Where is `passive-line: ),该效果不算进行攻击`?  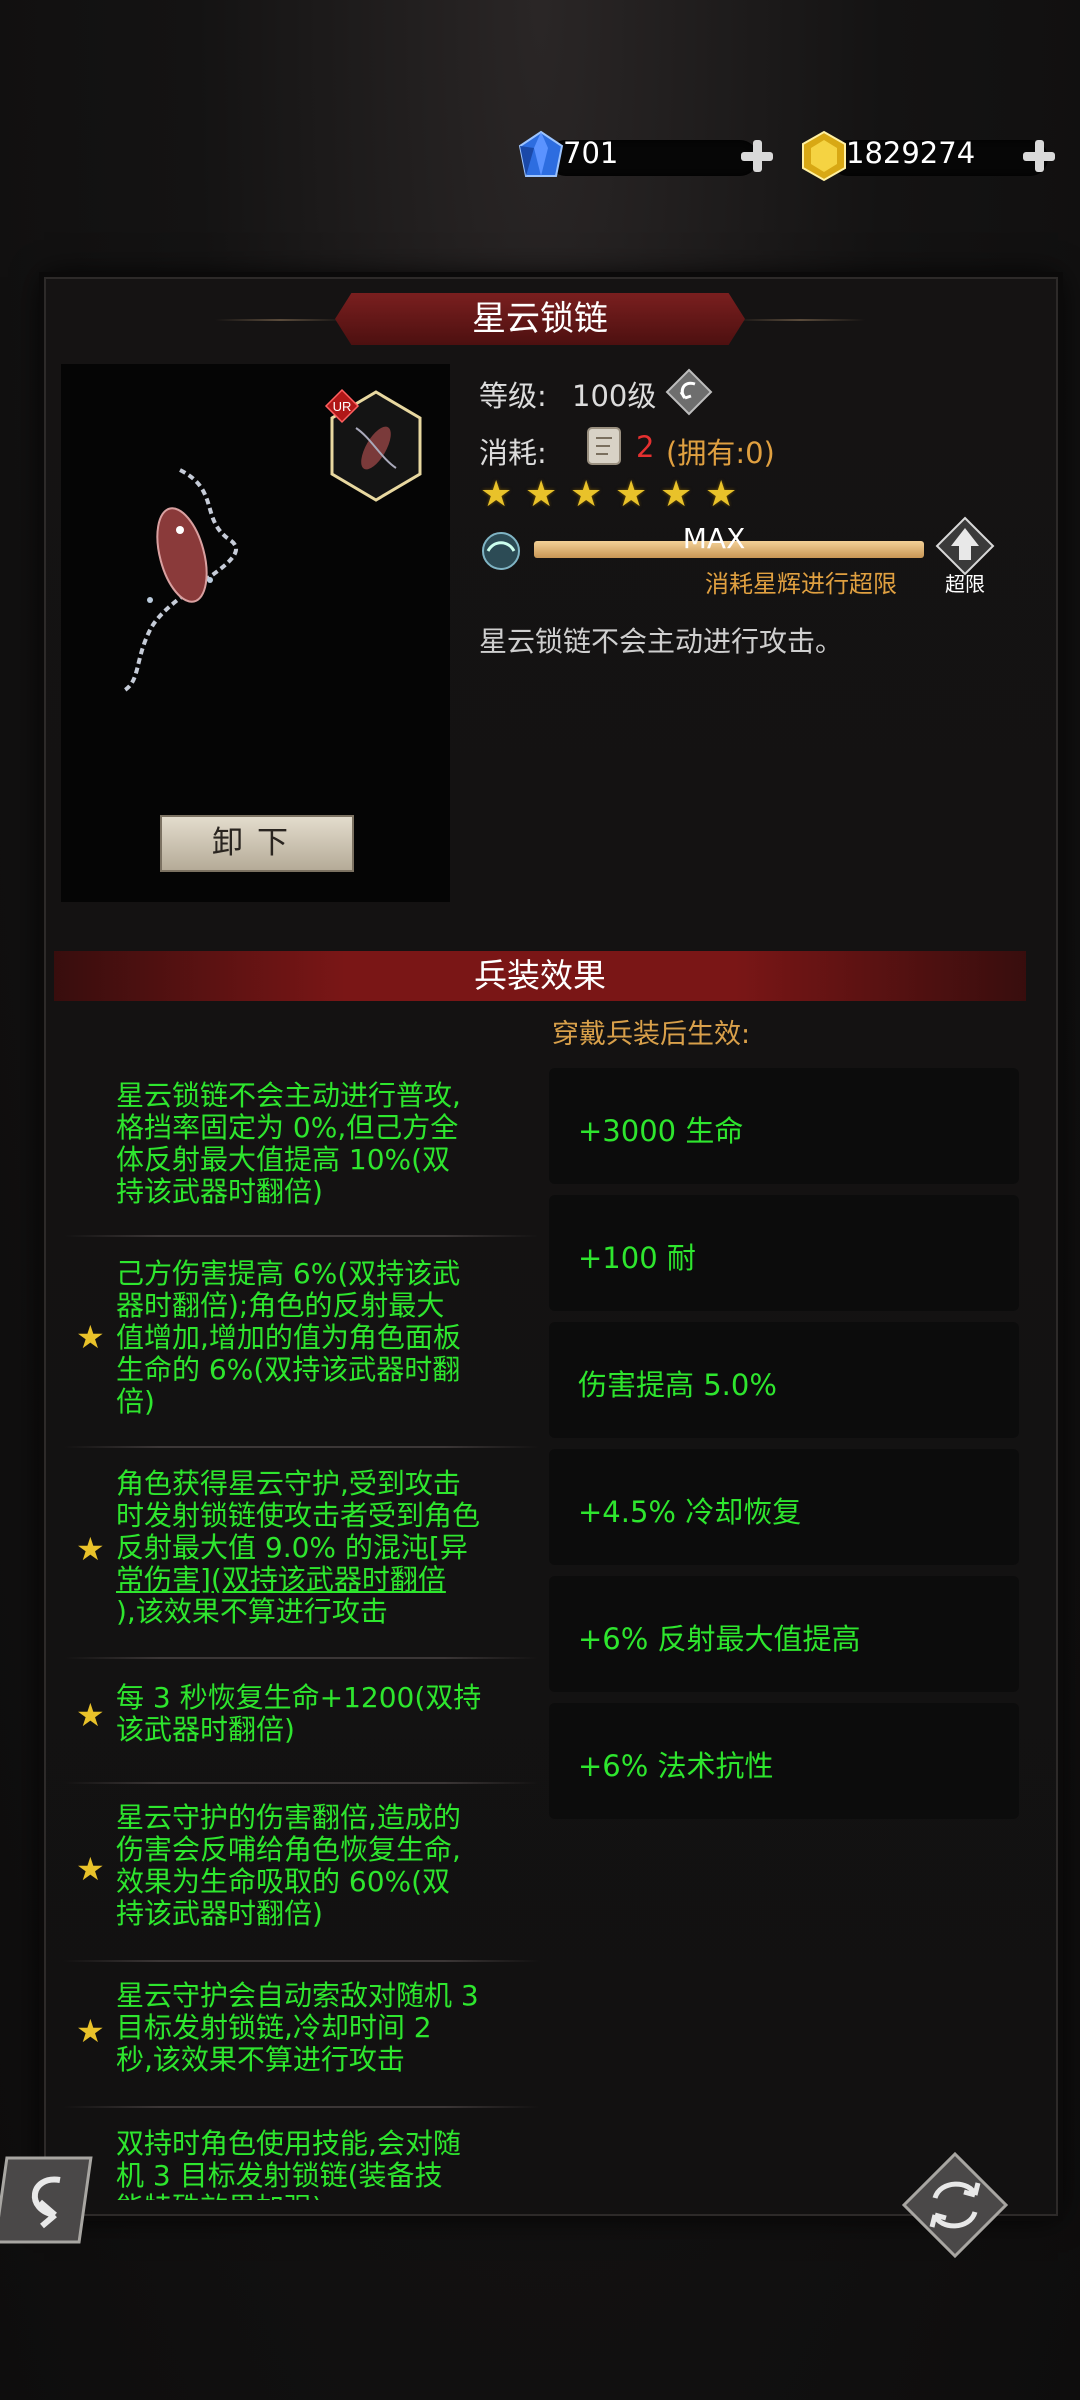 passive-line: ),该效果不算进行攻击 is located at coordinates (252, 1611).